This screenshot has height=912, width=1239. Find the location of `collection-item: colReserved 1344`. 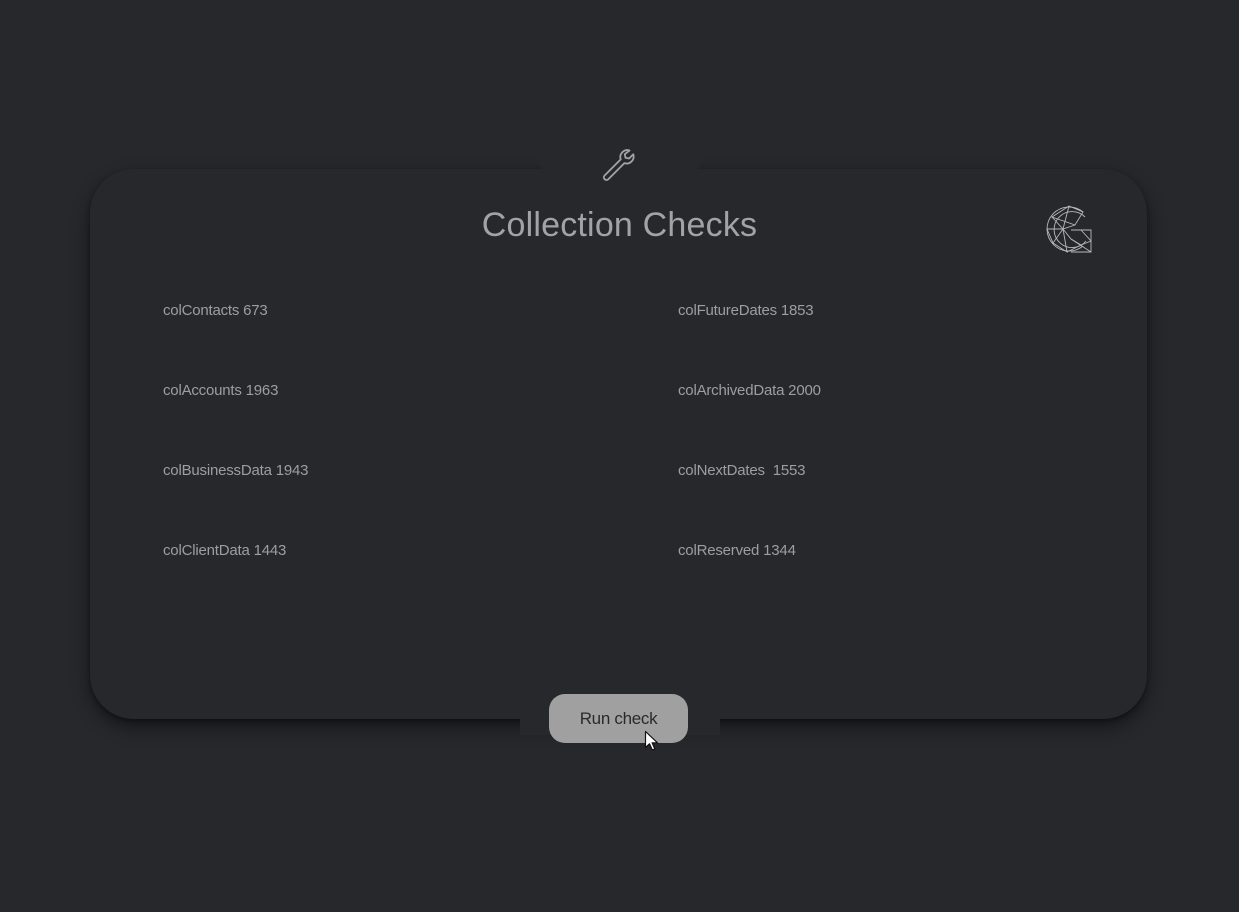

collection-item: colReserved 1344 is located at coordinates (737, 550).